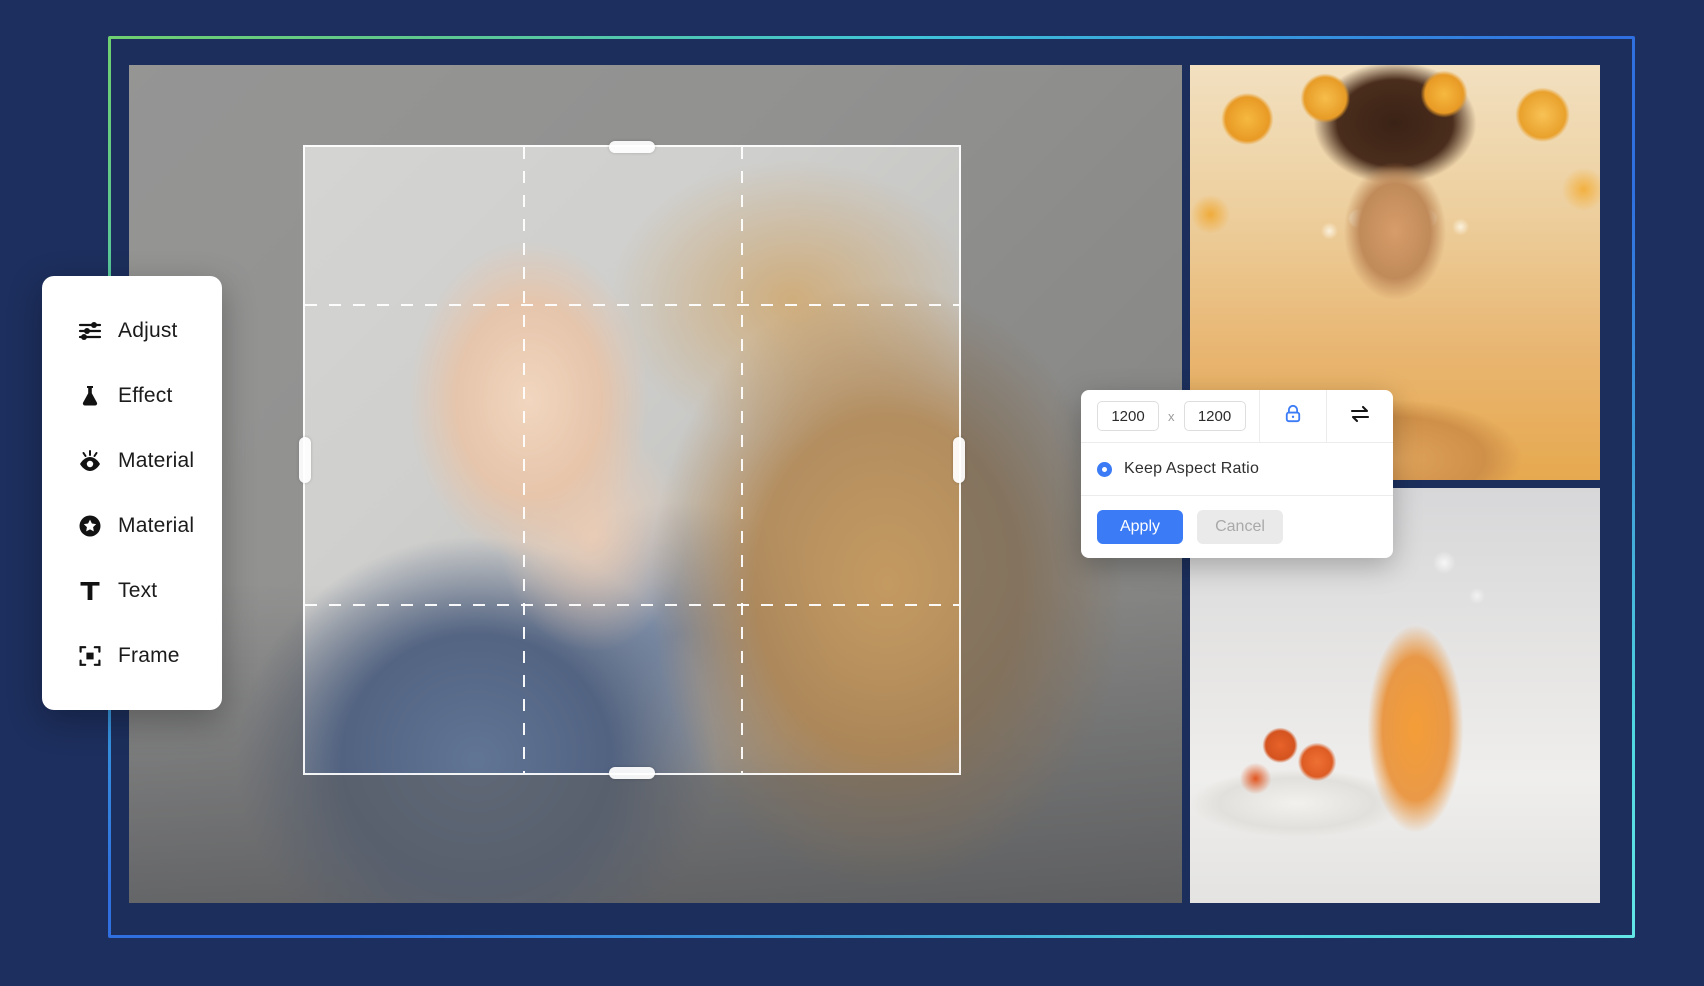 The height and width of the screenshot is (986, 1704). Describe the element at coordinates (90, 461) in the screenshot. I see `eye-icon` at that location.